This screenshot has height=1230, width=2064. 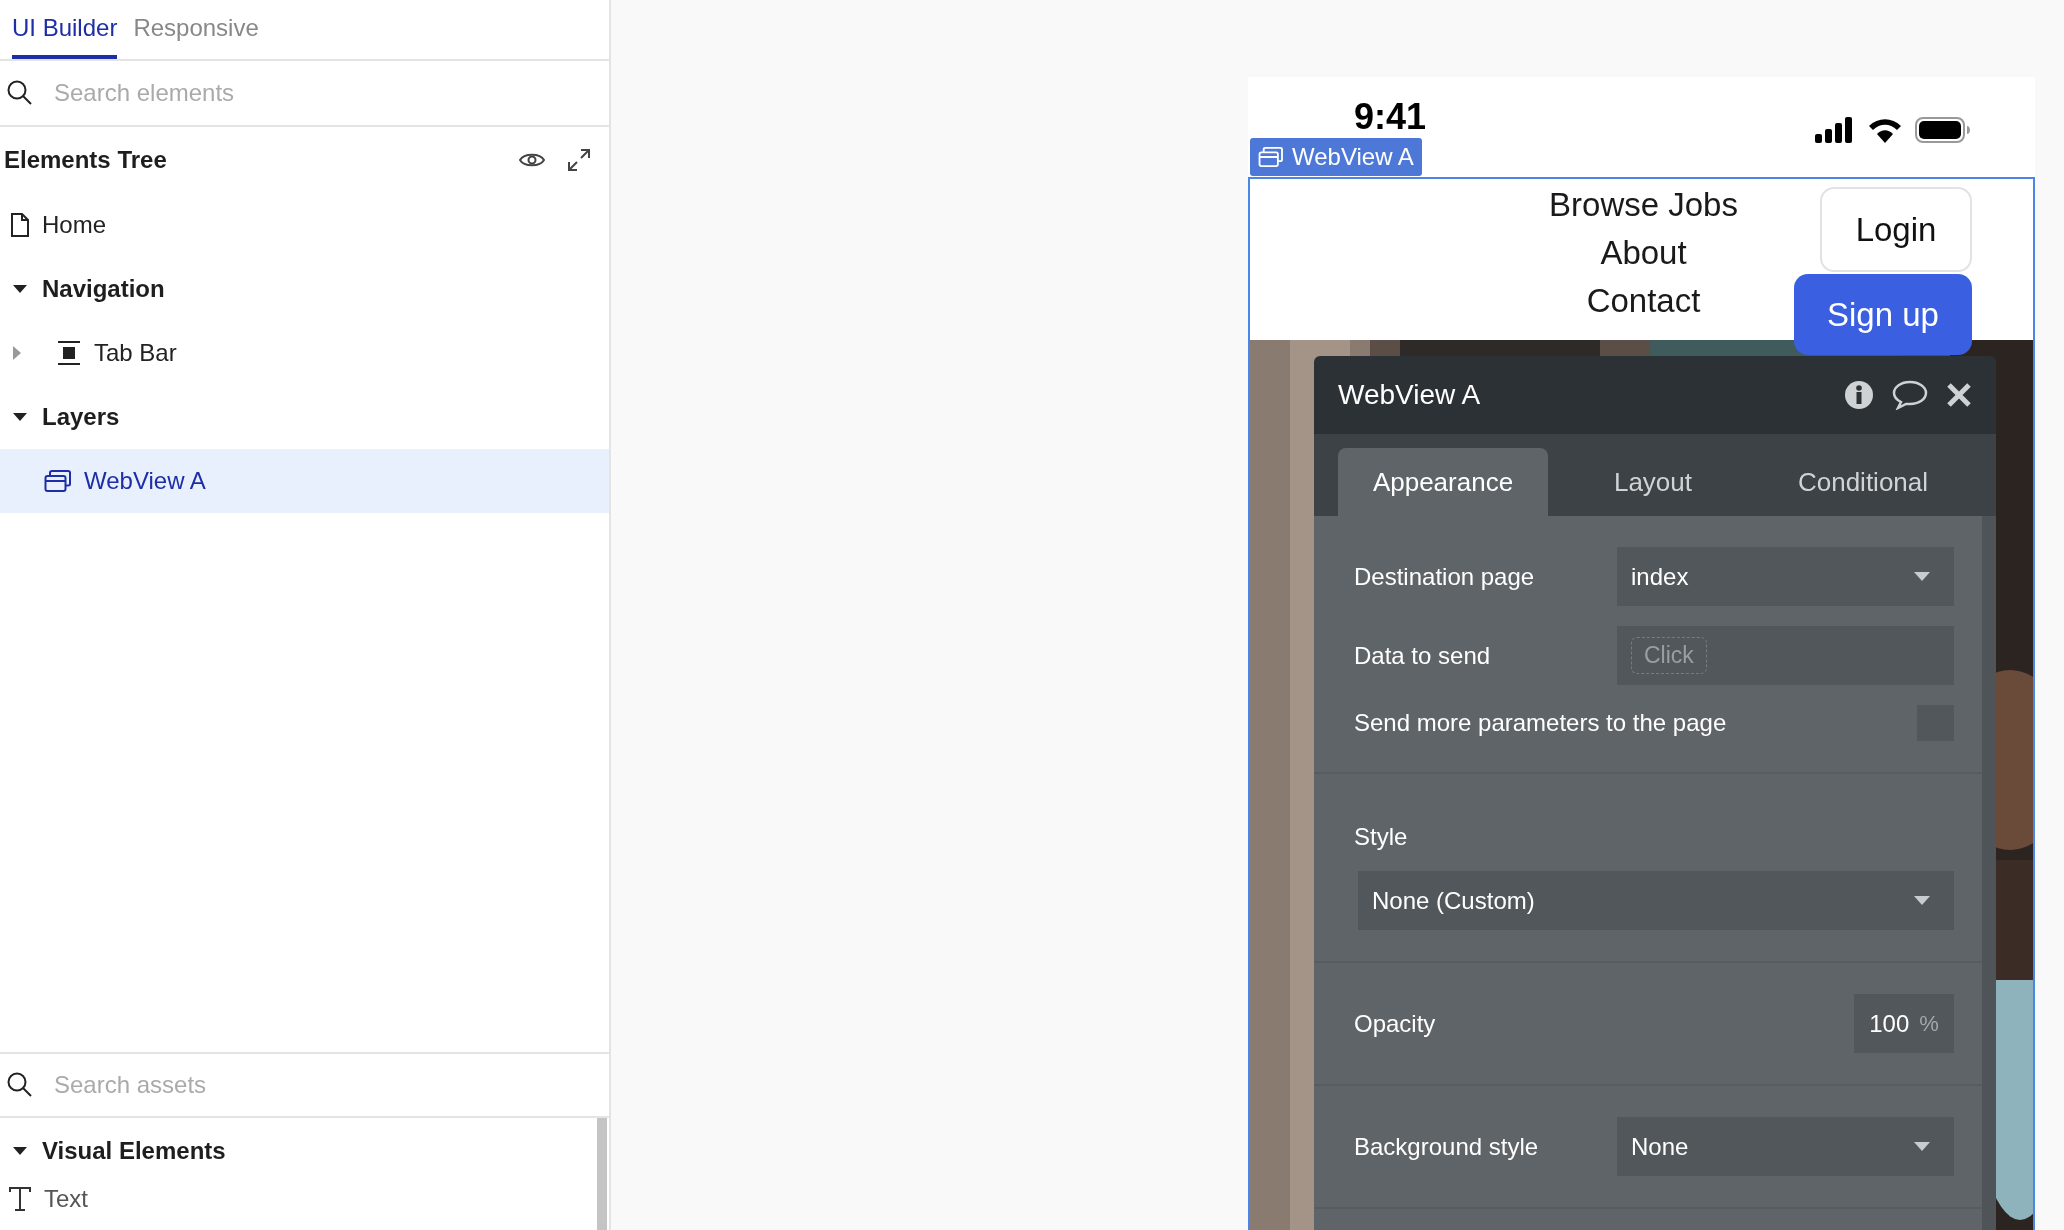 I want to click on expand-icon, so click(x=579, y=160).